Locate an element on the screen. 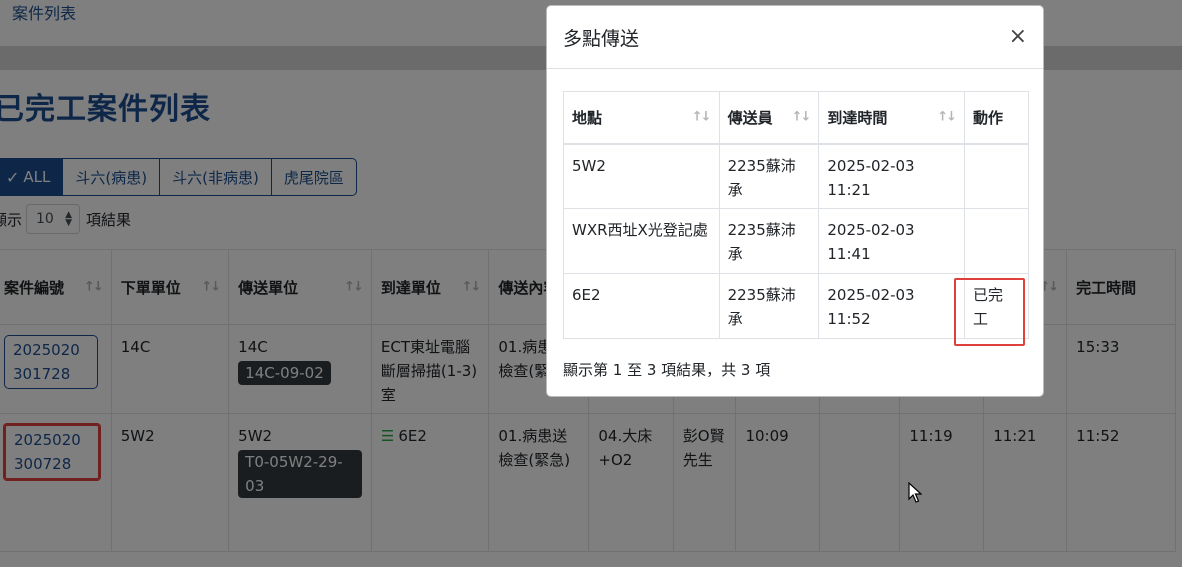 The height and width of the screenshot is (567, 1182). table-row: WXR西址X光登記處 2235蘇沛承 2025-02-03 11:41 is located at coordinates (796, 241).